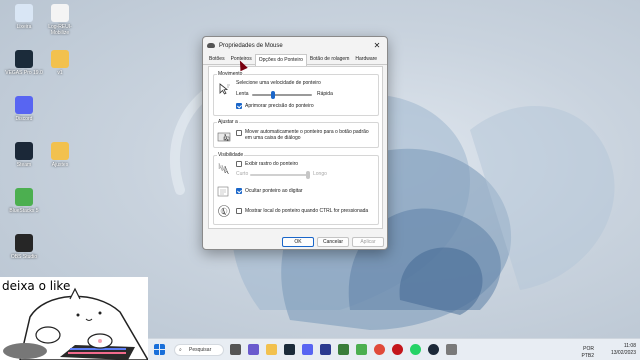  What do you see at coordinates (239, 133) in the screenshot?
I see `snap-checkbox` at bounding box center [239, 133].